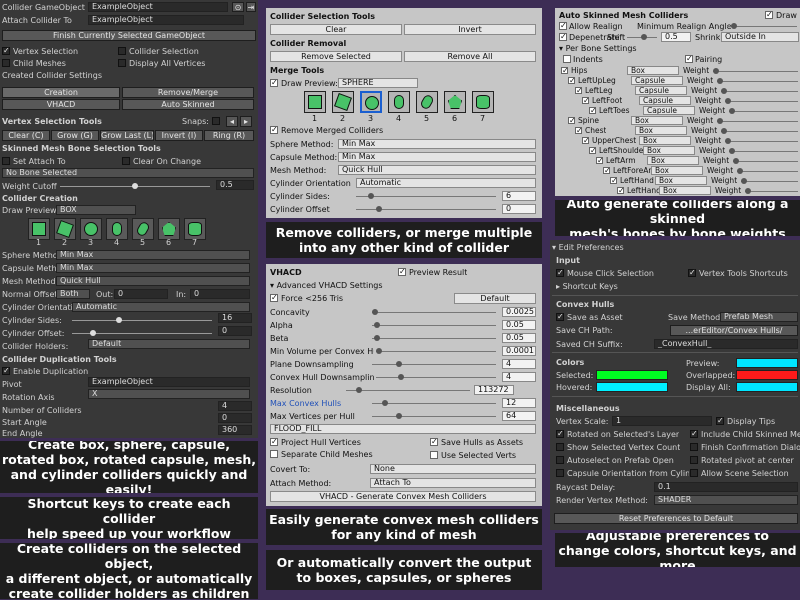 This screenshot has width=800, height=600. Describe the element at coordinates (470, 56) in the screenshot. I see `remove-all-button: Remove All` at that location.